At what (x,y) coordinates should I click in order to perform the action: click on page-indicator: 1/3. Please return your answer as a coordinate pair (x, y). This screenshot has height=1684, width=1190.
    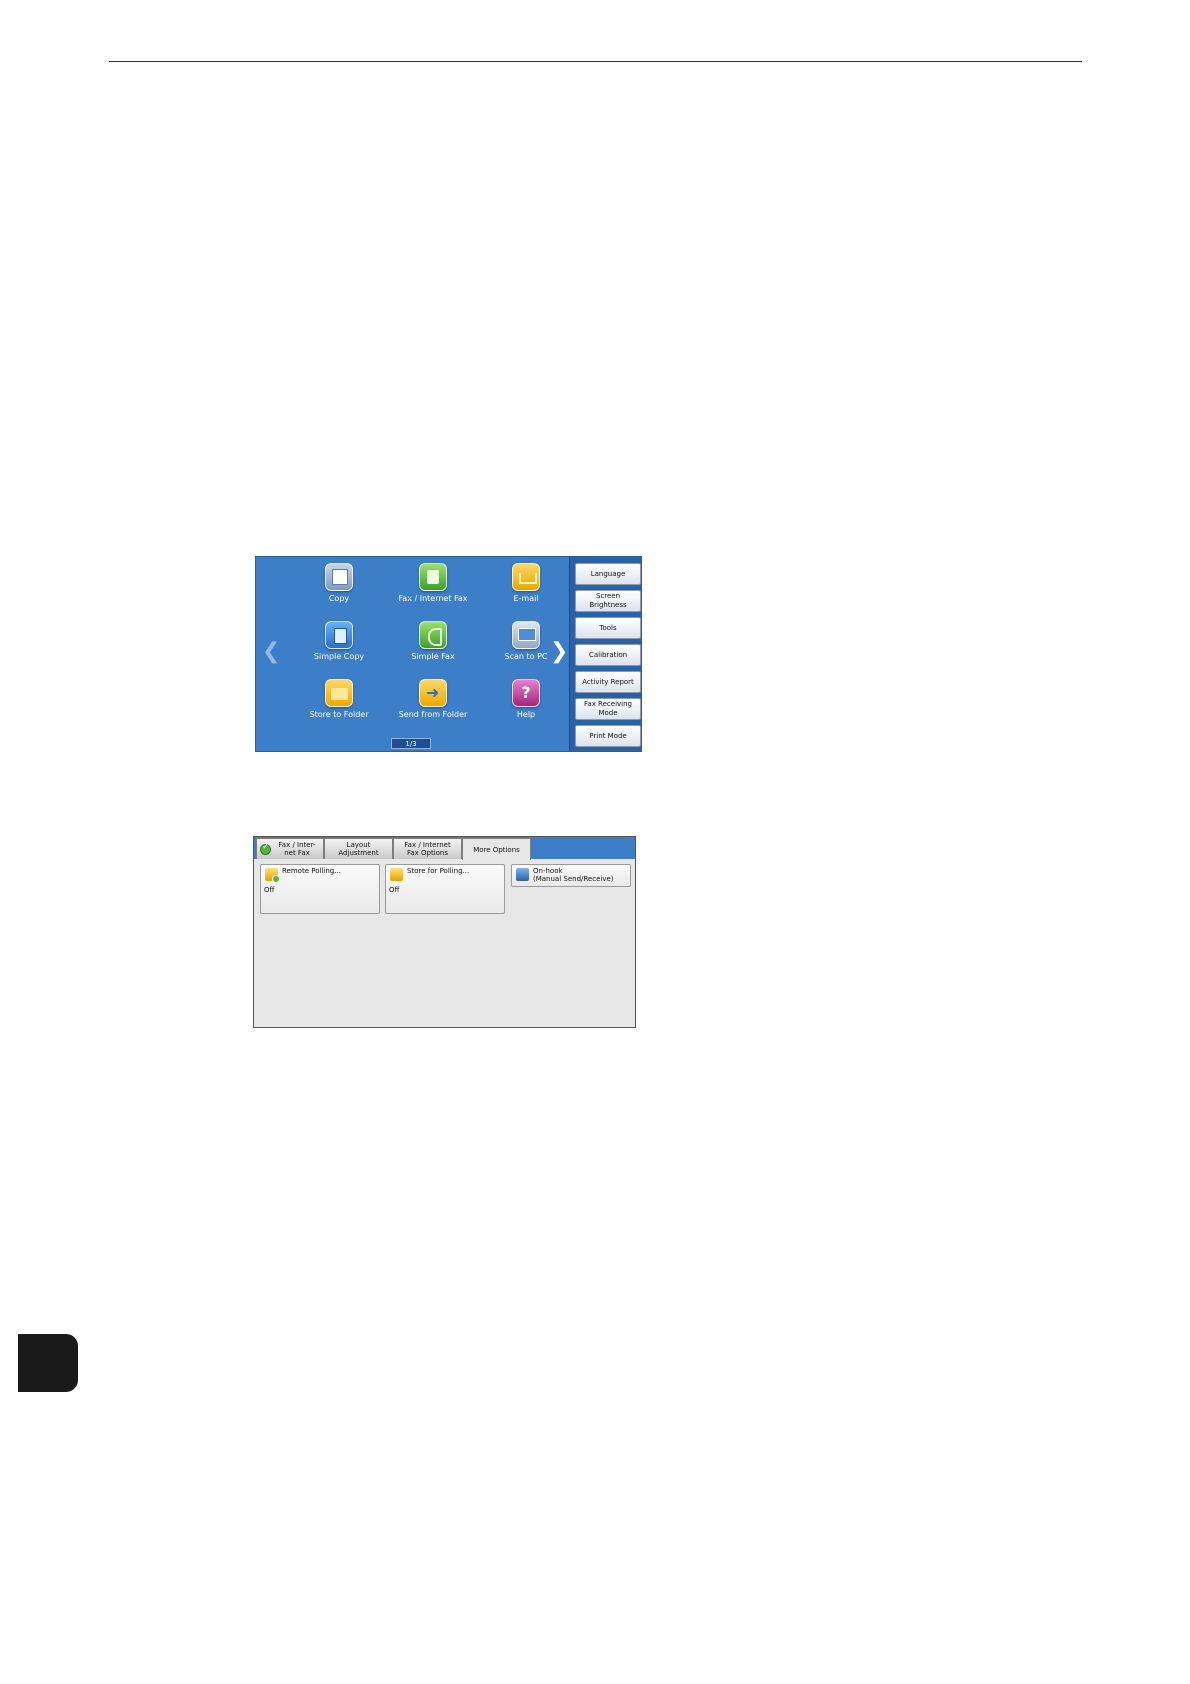
    Looking at the image, I should click on (411, 743).